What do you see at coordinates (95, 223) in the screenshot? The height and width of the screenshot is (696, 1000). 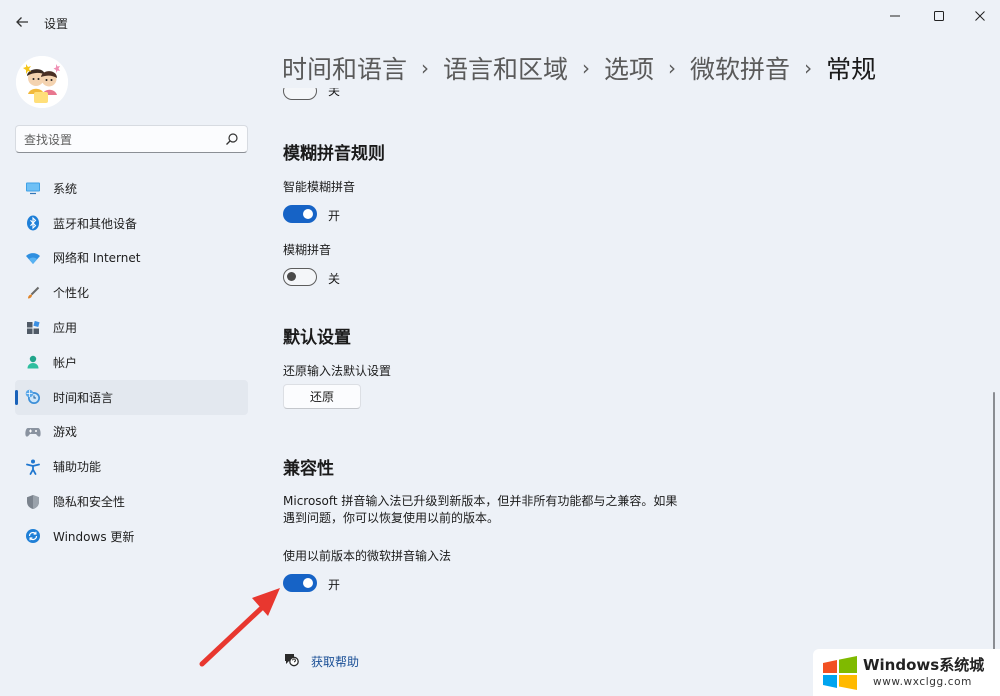 I see `sidebar-item-label: 蓝牙和其他设备` at bounding box center [95, 223].